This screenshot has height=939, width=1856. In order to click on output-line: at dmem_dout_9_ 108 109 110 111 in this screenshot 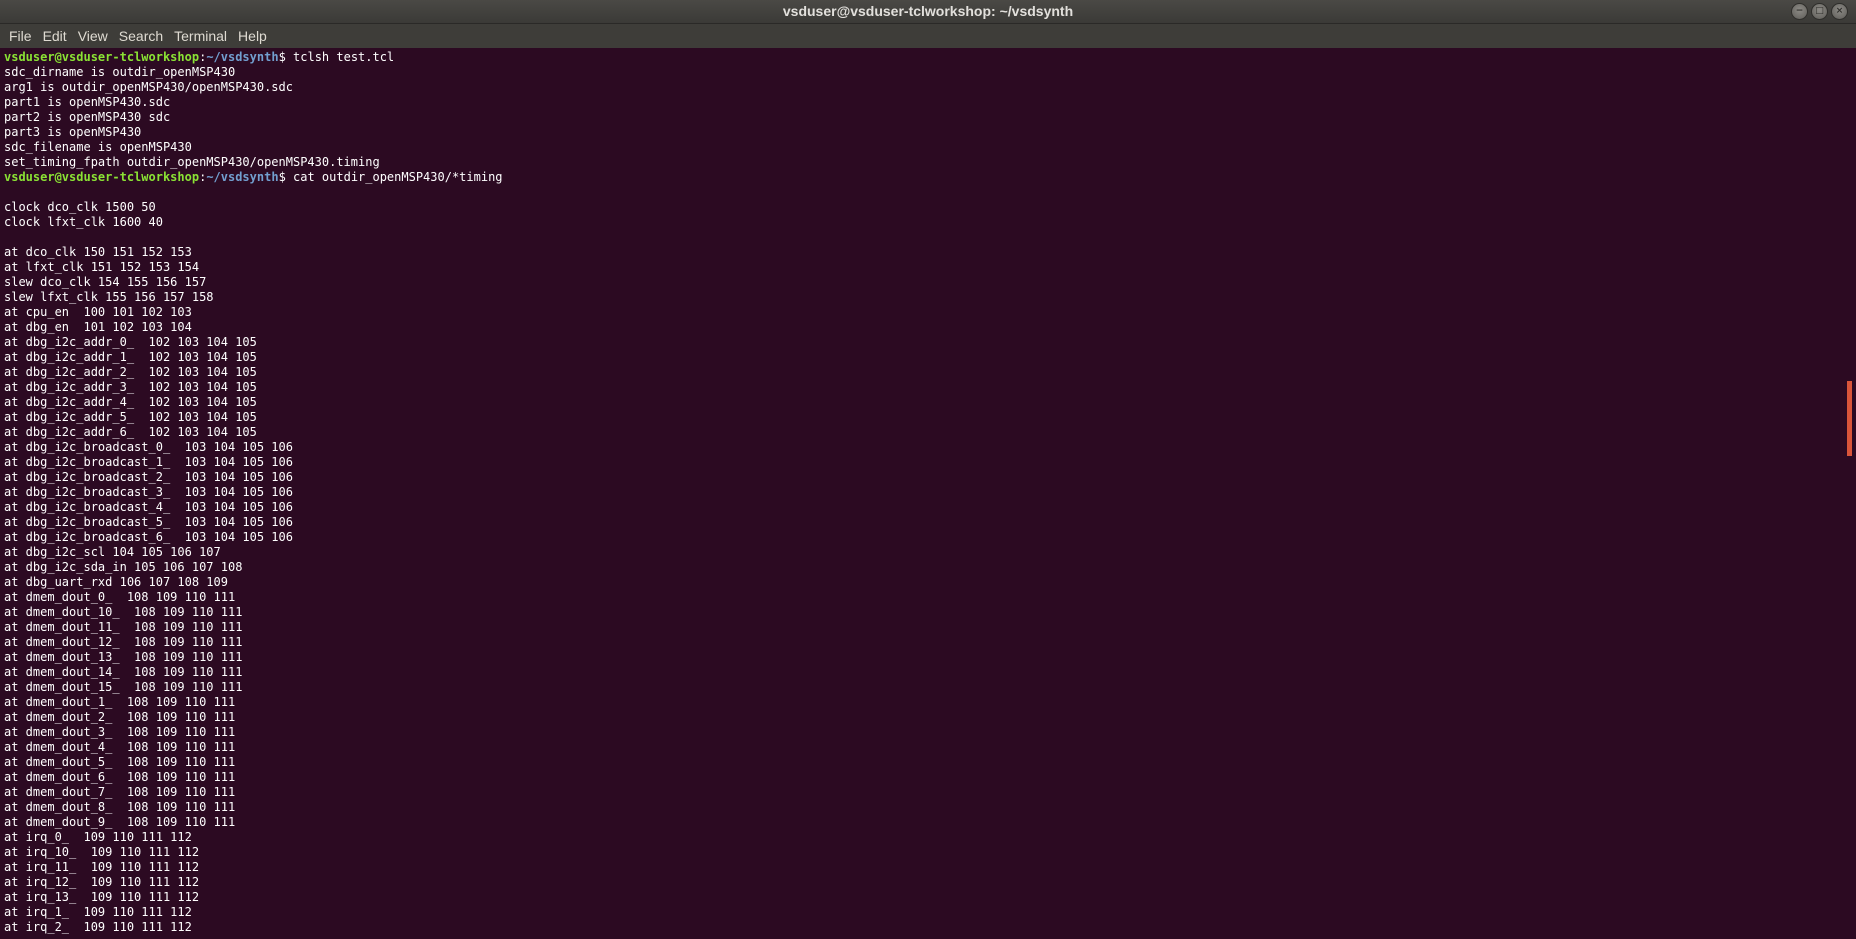, I will do `click(928, 822)`.